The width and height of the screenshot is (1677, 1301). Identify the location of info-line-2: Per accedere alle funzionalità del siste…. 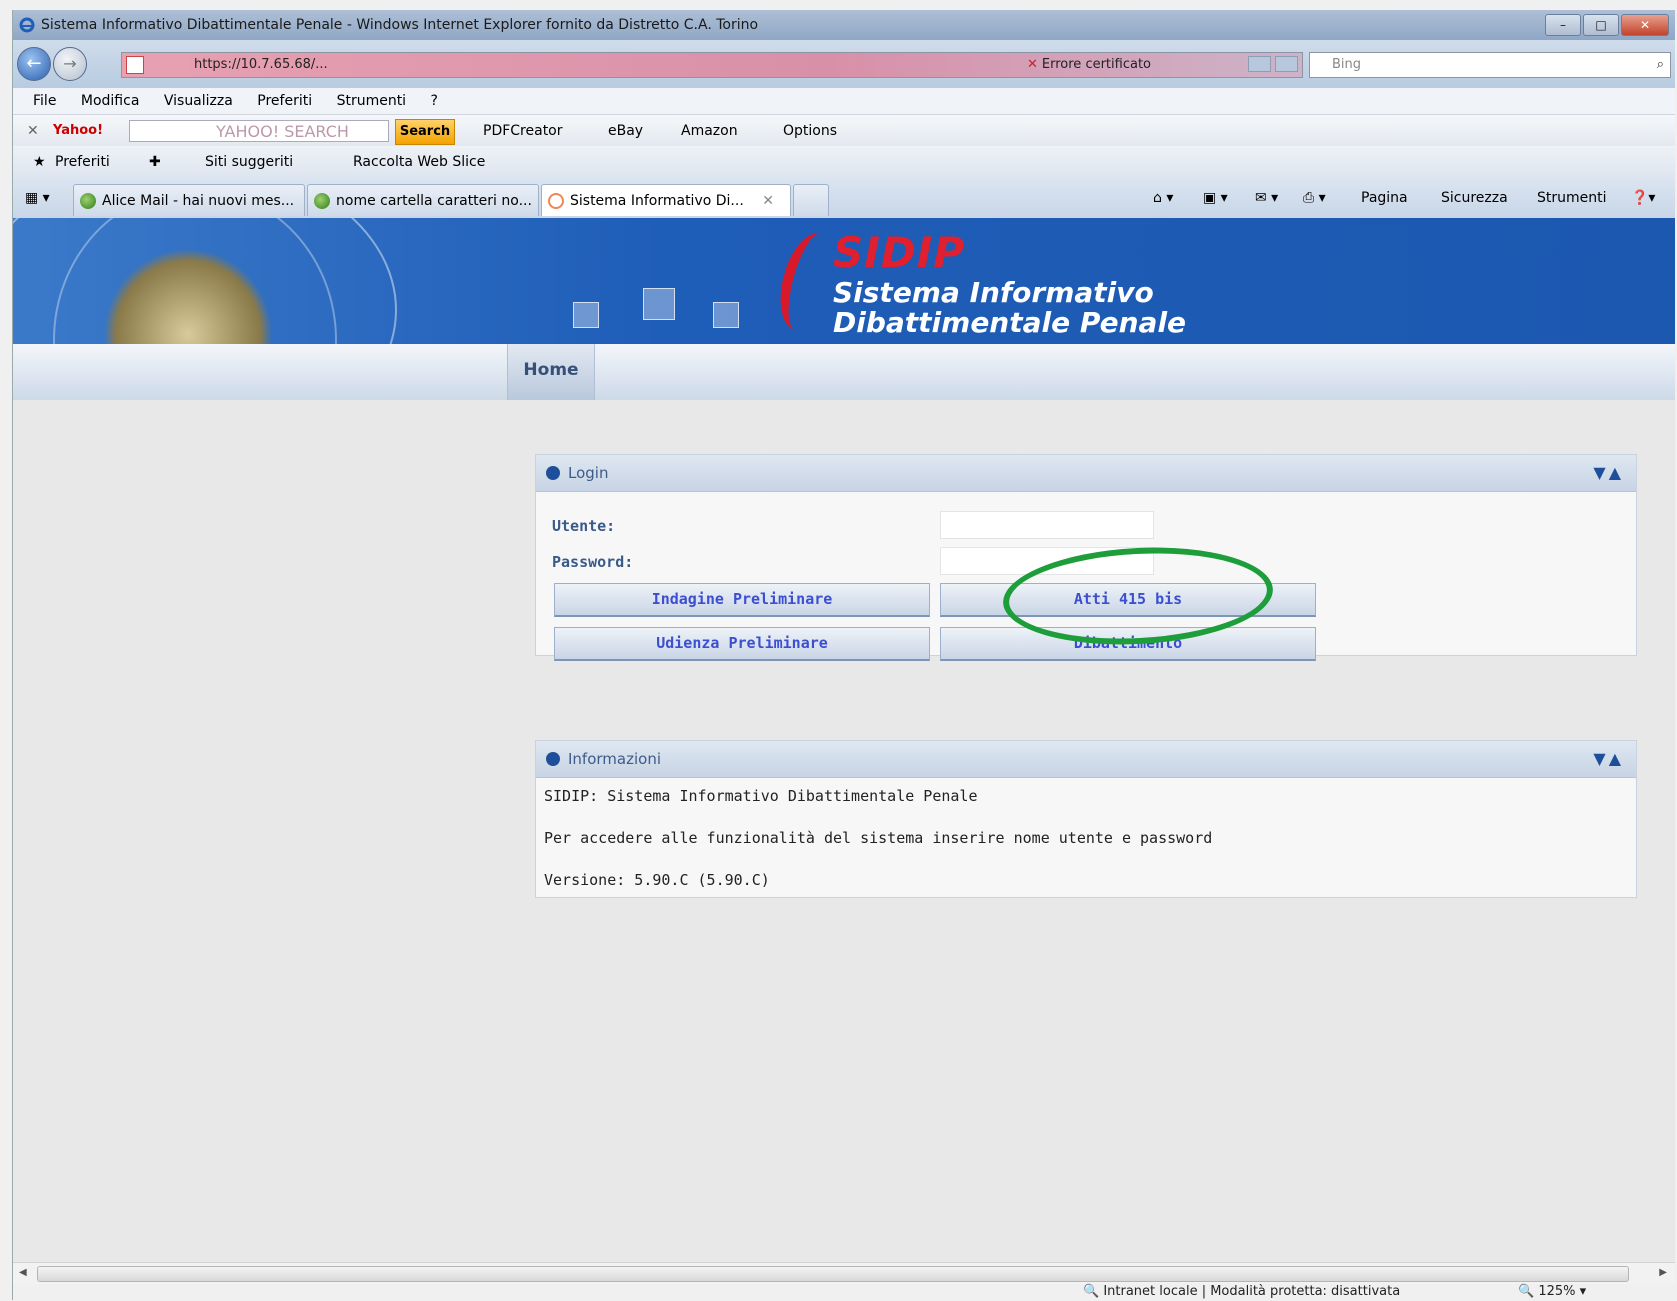
(878, 838).